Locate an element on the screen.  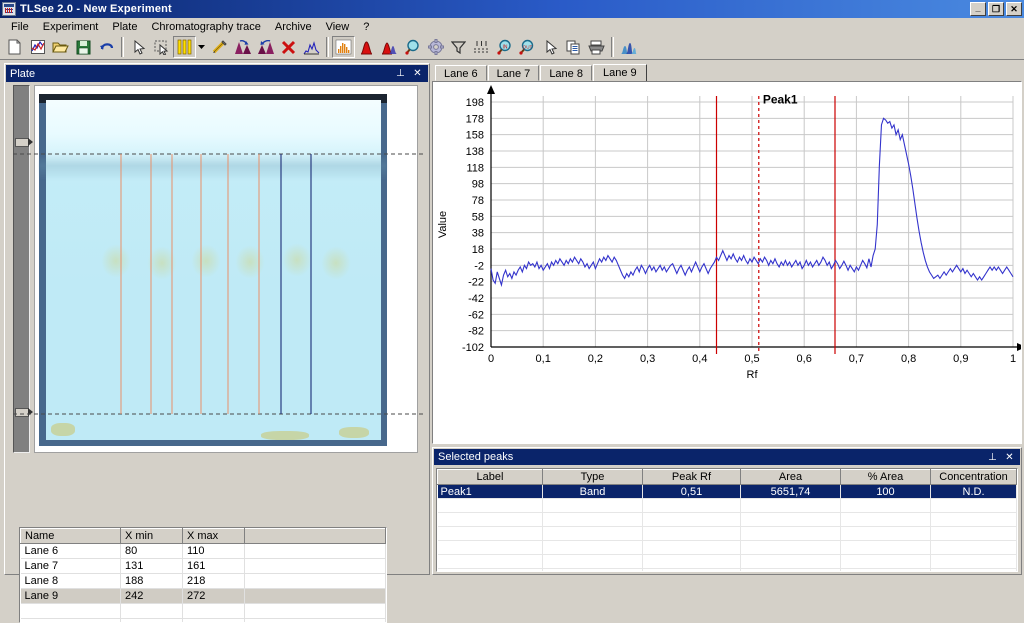
filter-funnel-icon is located at coordinates (458, 47).